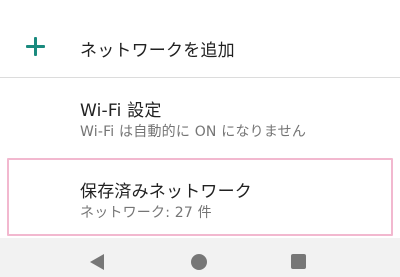  What do you see at coordinates (35, 46) in the screenshot?
I see `plus-icon` at bounding box center [35, 46].